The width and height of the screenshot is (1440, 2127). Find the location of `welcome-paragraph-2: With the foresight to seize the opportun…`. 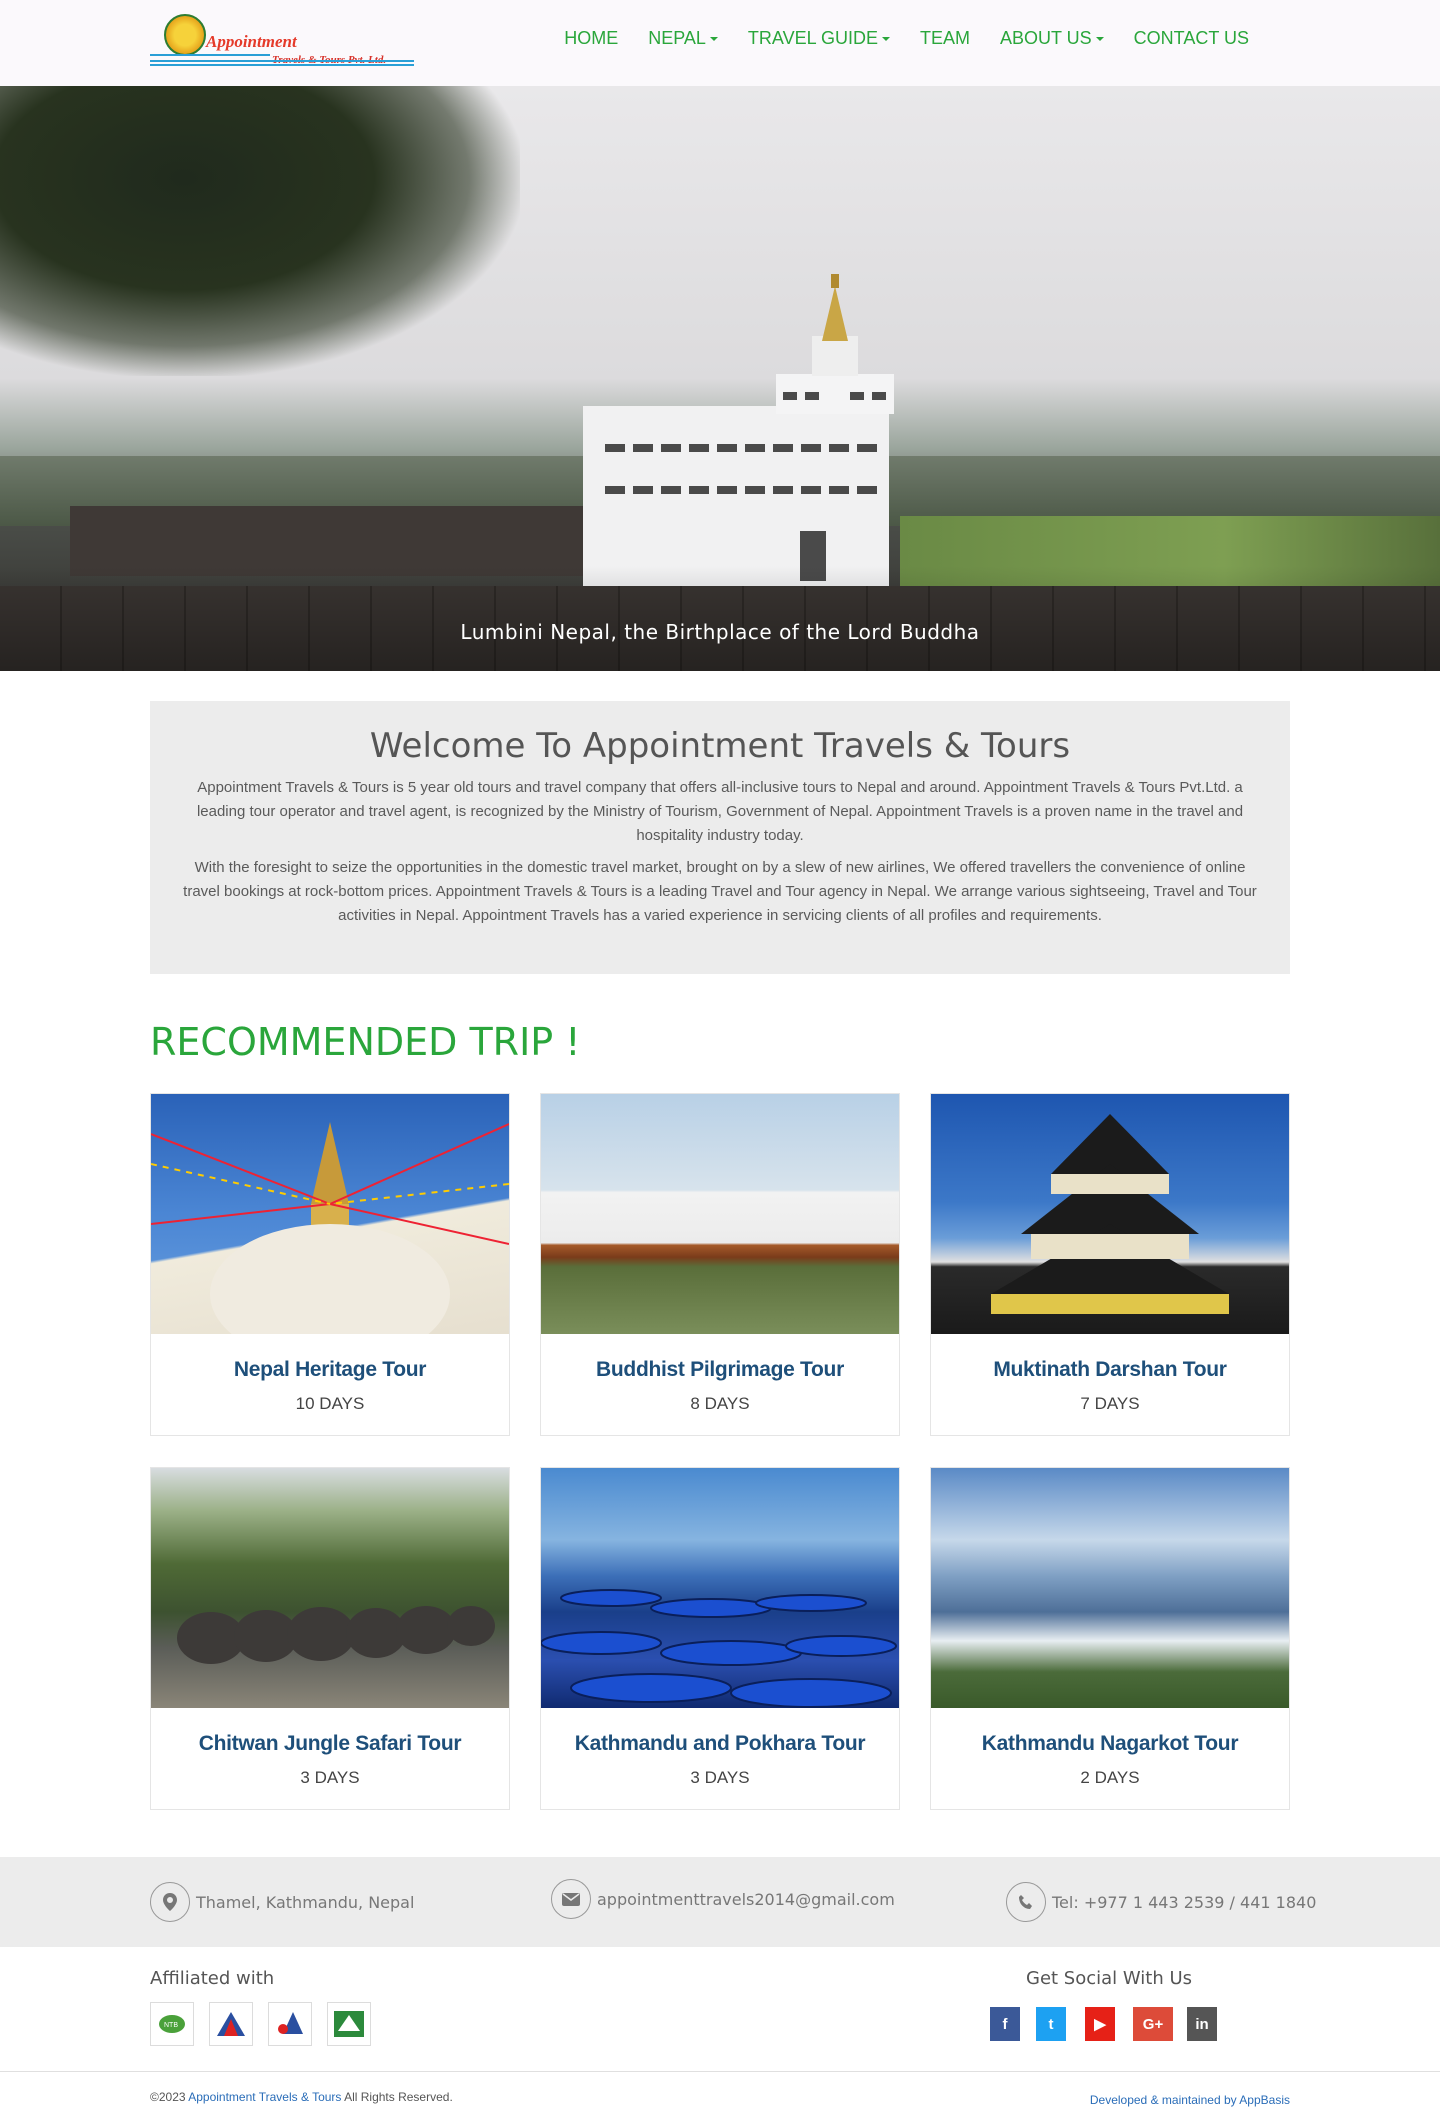

welcome-paragraph-2: With the foresight to seize the opportun… is located at coordinates (720, 891).